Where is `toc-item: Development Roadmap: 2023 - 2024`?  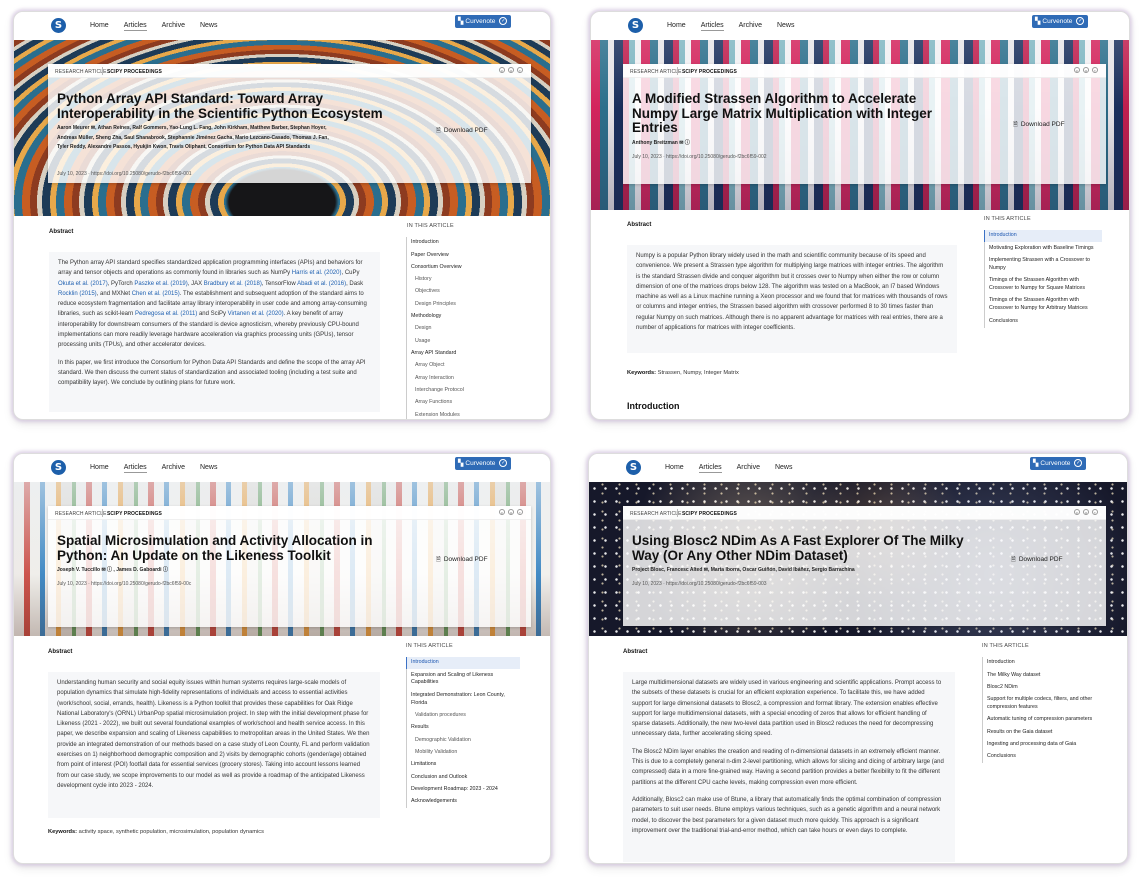 toc-item: Development Roadmap: 2023 - 2024 is located at coordinates (463, 789).